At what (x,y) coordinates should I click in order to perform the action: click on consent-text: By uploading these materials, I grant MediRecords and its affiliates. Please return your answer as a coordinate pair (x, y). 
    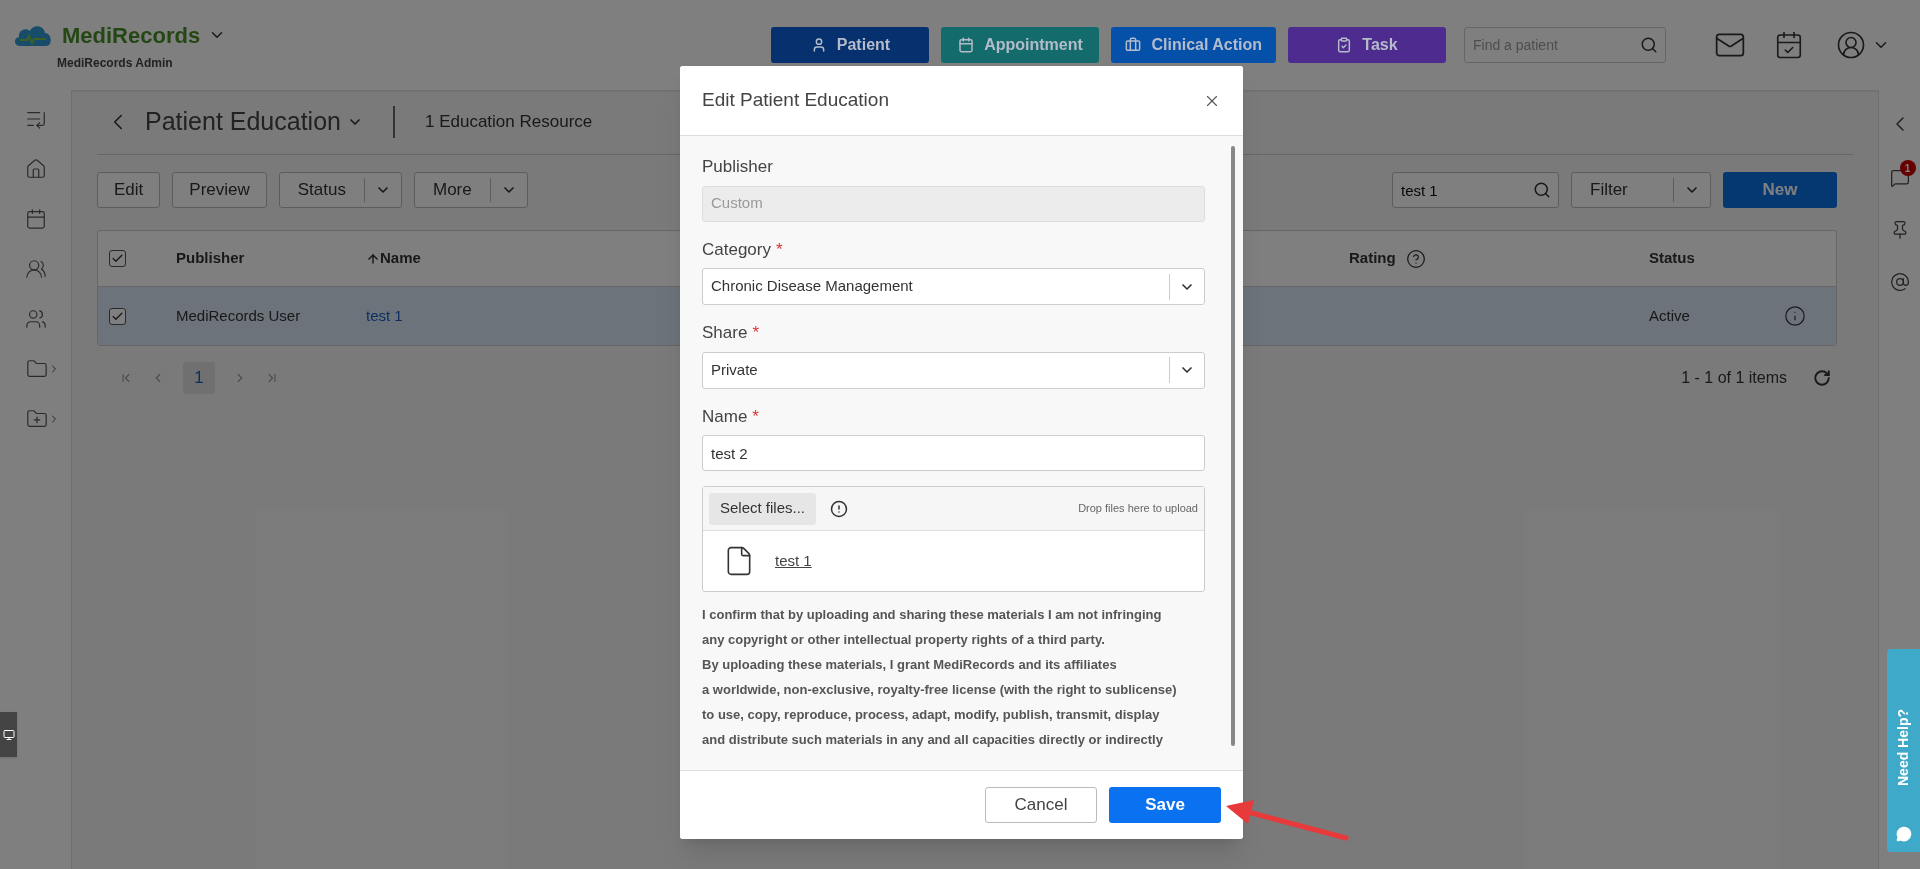
    Looking at the image, I should click on (910, 665).